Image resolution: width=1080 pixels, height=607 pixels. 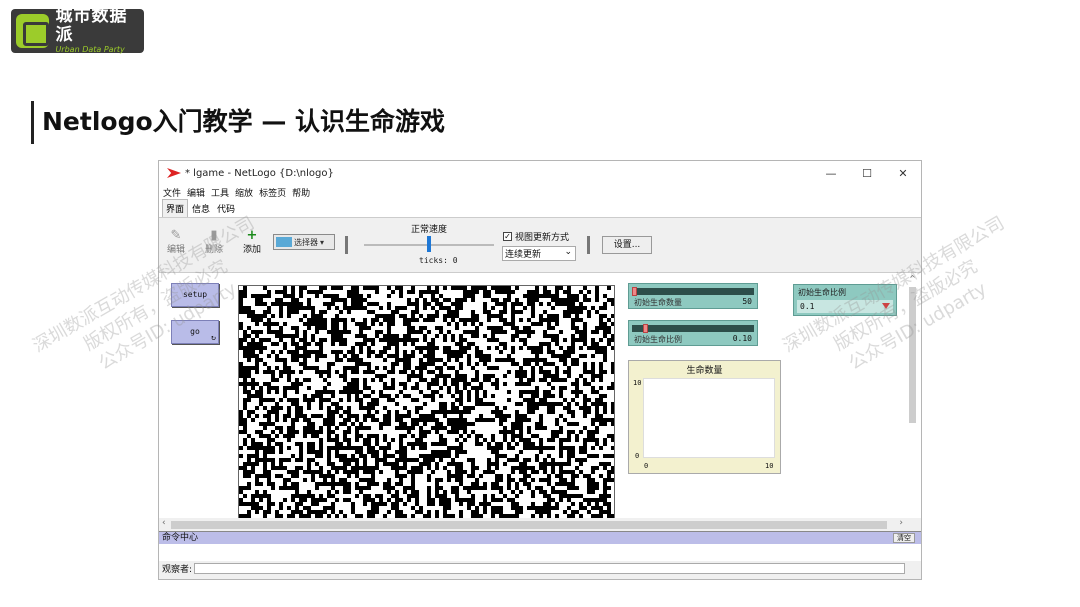 I want to click on chooser-ratio: 初始生命比例 0.1, so click(x=845, y=300).